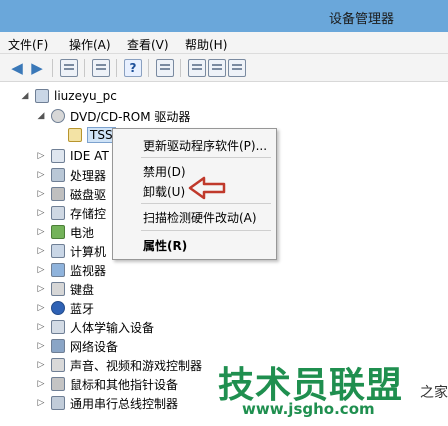 The width and height of the screenshot is (448, 426). What do you see at coordinates (58, 194) in the screenshot?
I see `disk-drive-icon` at bounding box center [58, 194].